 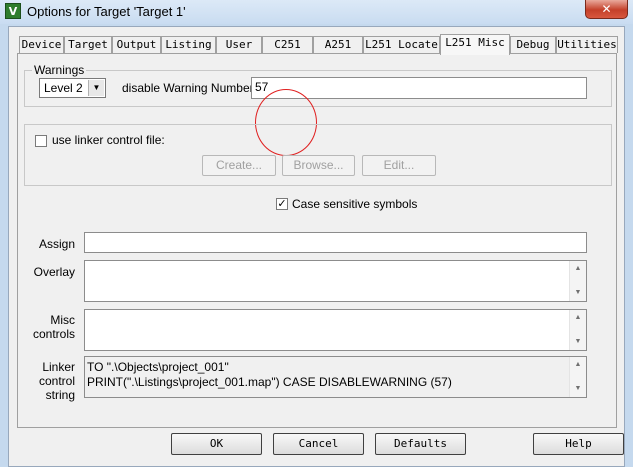 I want to click on overlay-textarea: ▲ ▼, so click(x=335, y=281).